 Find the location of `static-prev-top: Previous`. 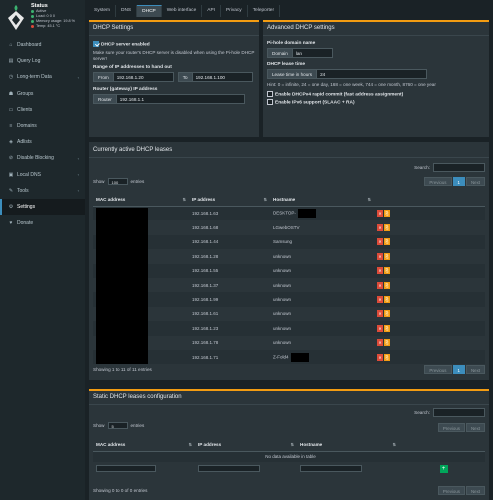

static-prev-top: Previous is located at coordinates (451, 427).